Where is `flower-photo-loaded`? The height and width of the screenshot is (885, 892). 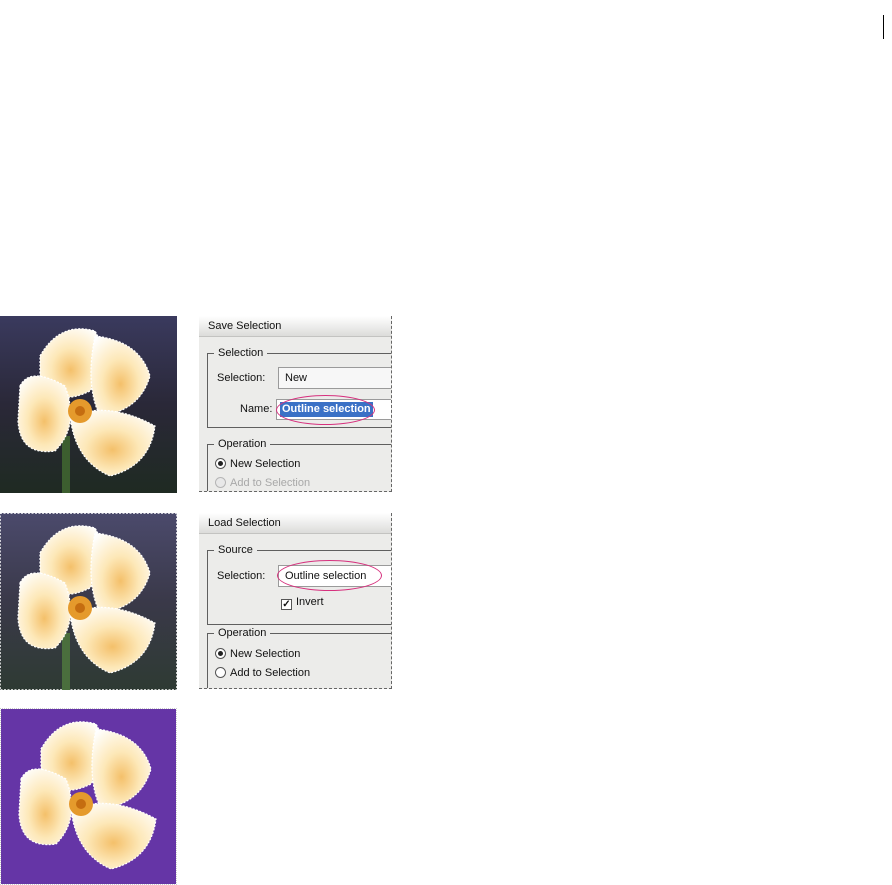 flower-photo-loaded is located at coordinates (88, 601).